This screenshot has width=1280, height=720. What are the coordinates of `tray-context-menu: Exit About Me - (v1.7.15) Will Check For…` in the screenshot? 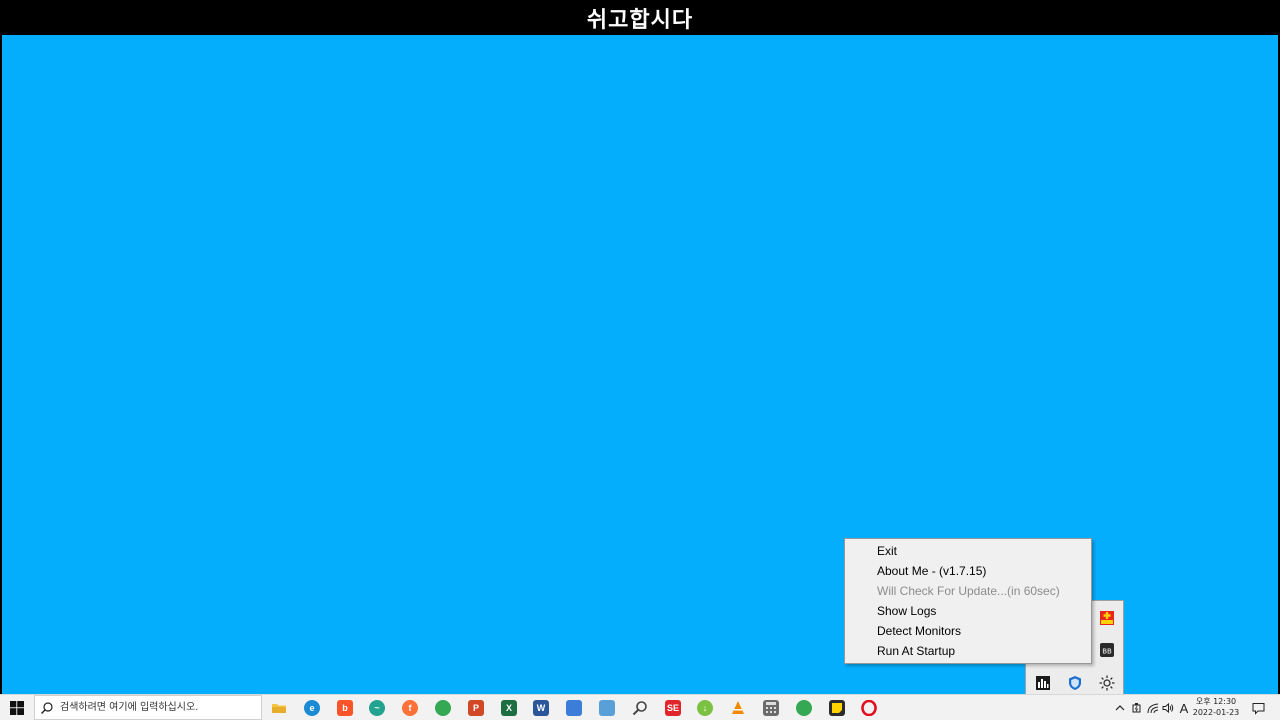 It's located at (968, 601).